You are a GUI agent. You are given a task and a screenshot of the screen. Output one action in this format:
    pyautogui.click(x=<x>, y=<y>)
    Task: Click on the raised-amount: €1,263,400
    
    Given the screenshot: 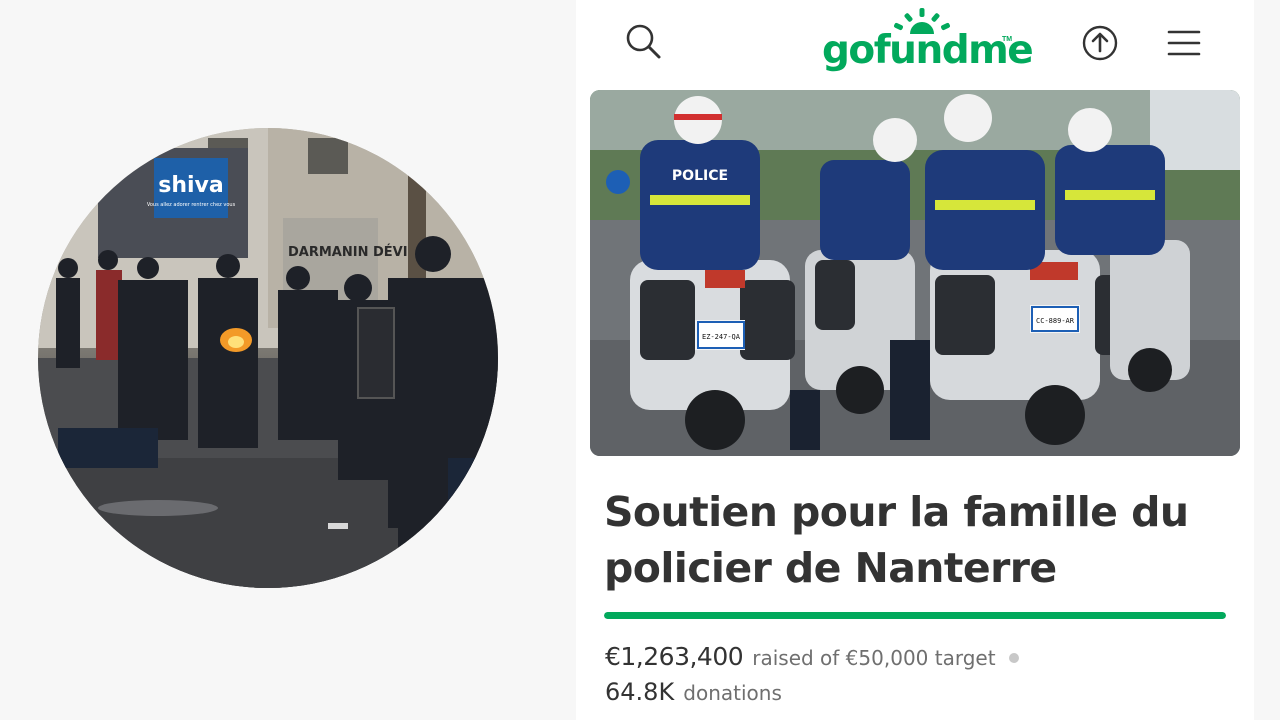 What is the action you would take?
    pyautogui.click(x=674, y=656)
    